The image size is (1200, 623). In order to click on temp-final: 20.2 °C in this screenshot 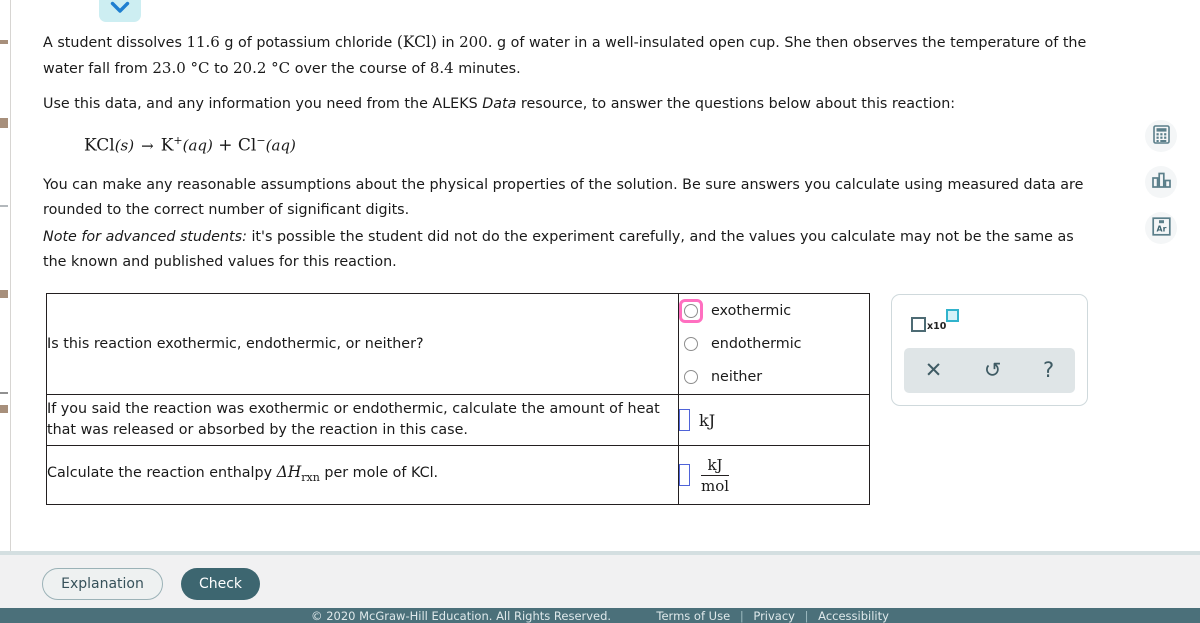, I will do `click(262, 68)`.